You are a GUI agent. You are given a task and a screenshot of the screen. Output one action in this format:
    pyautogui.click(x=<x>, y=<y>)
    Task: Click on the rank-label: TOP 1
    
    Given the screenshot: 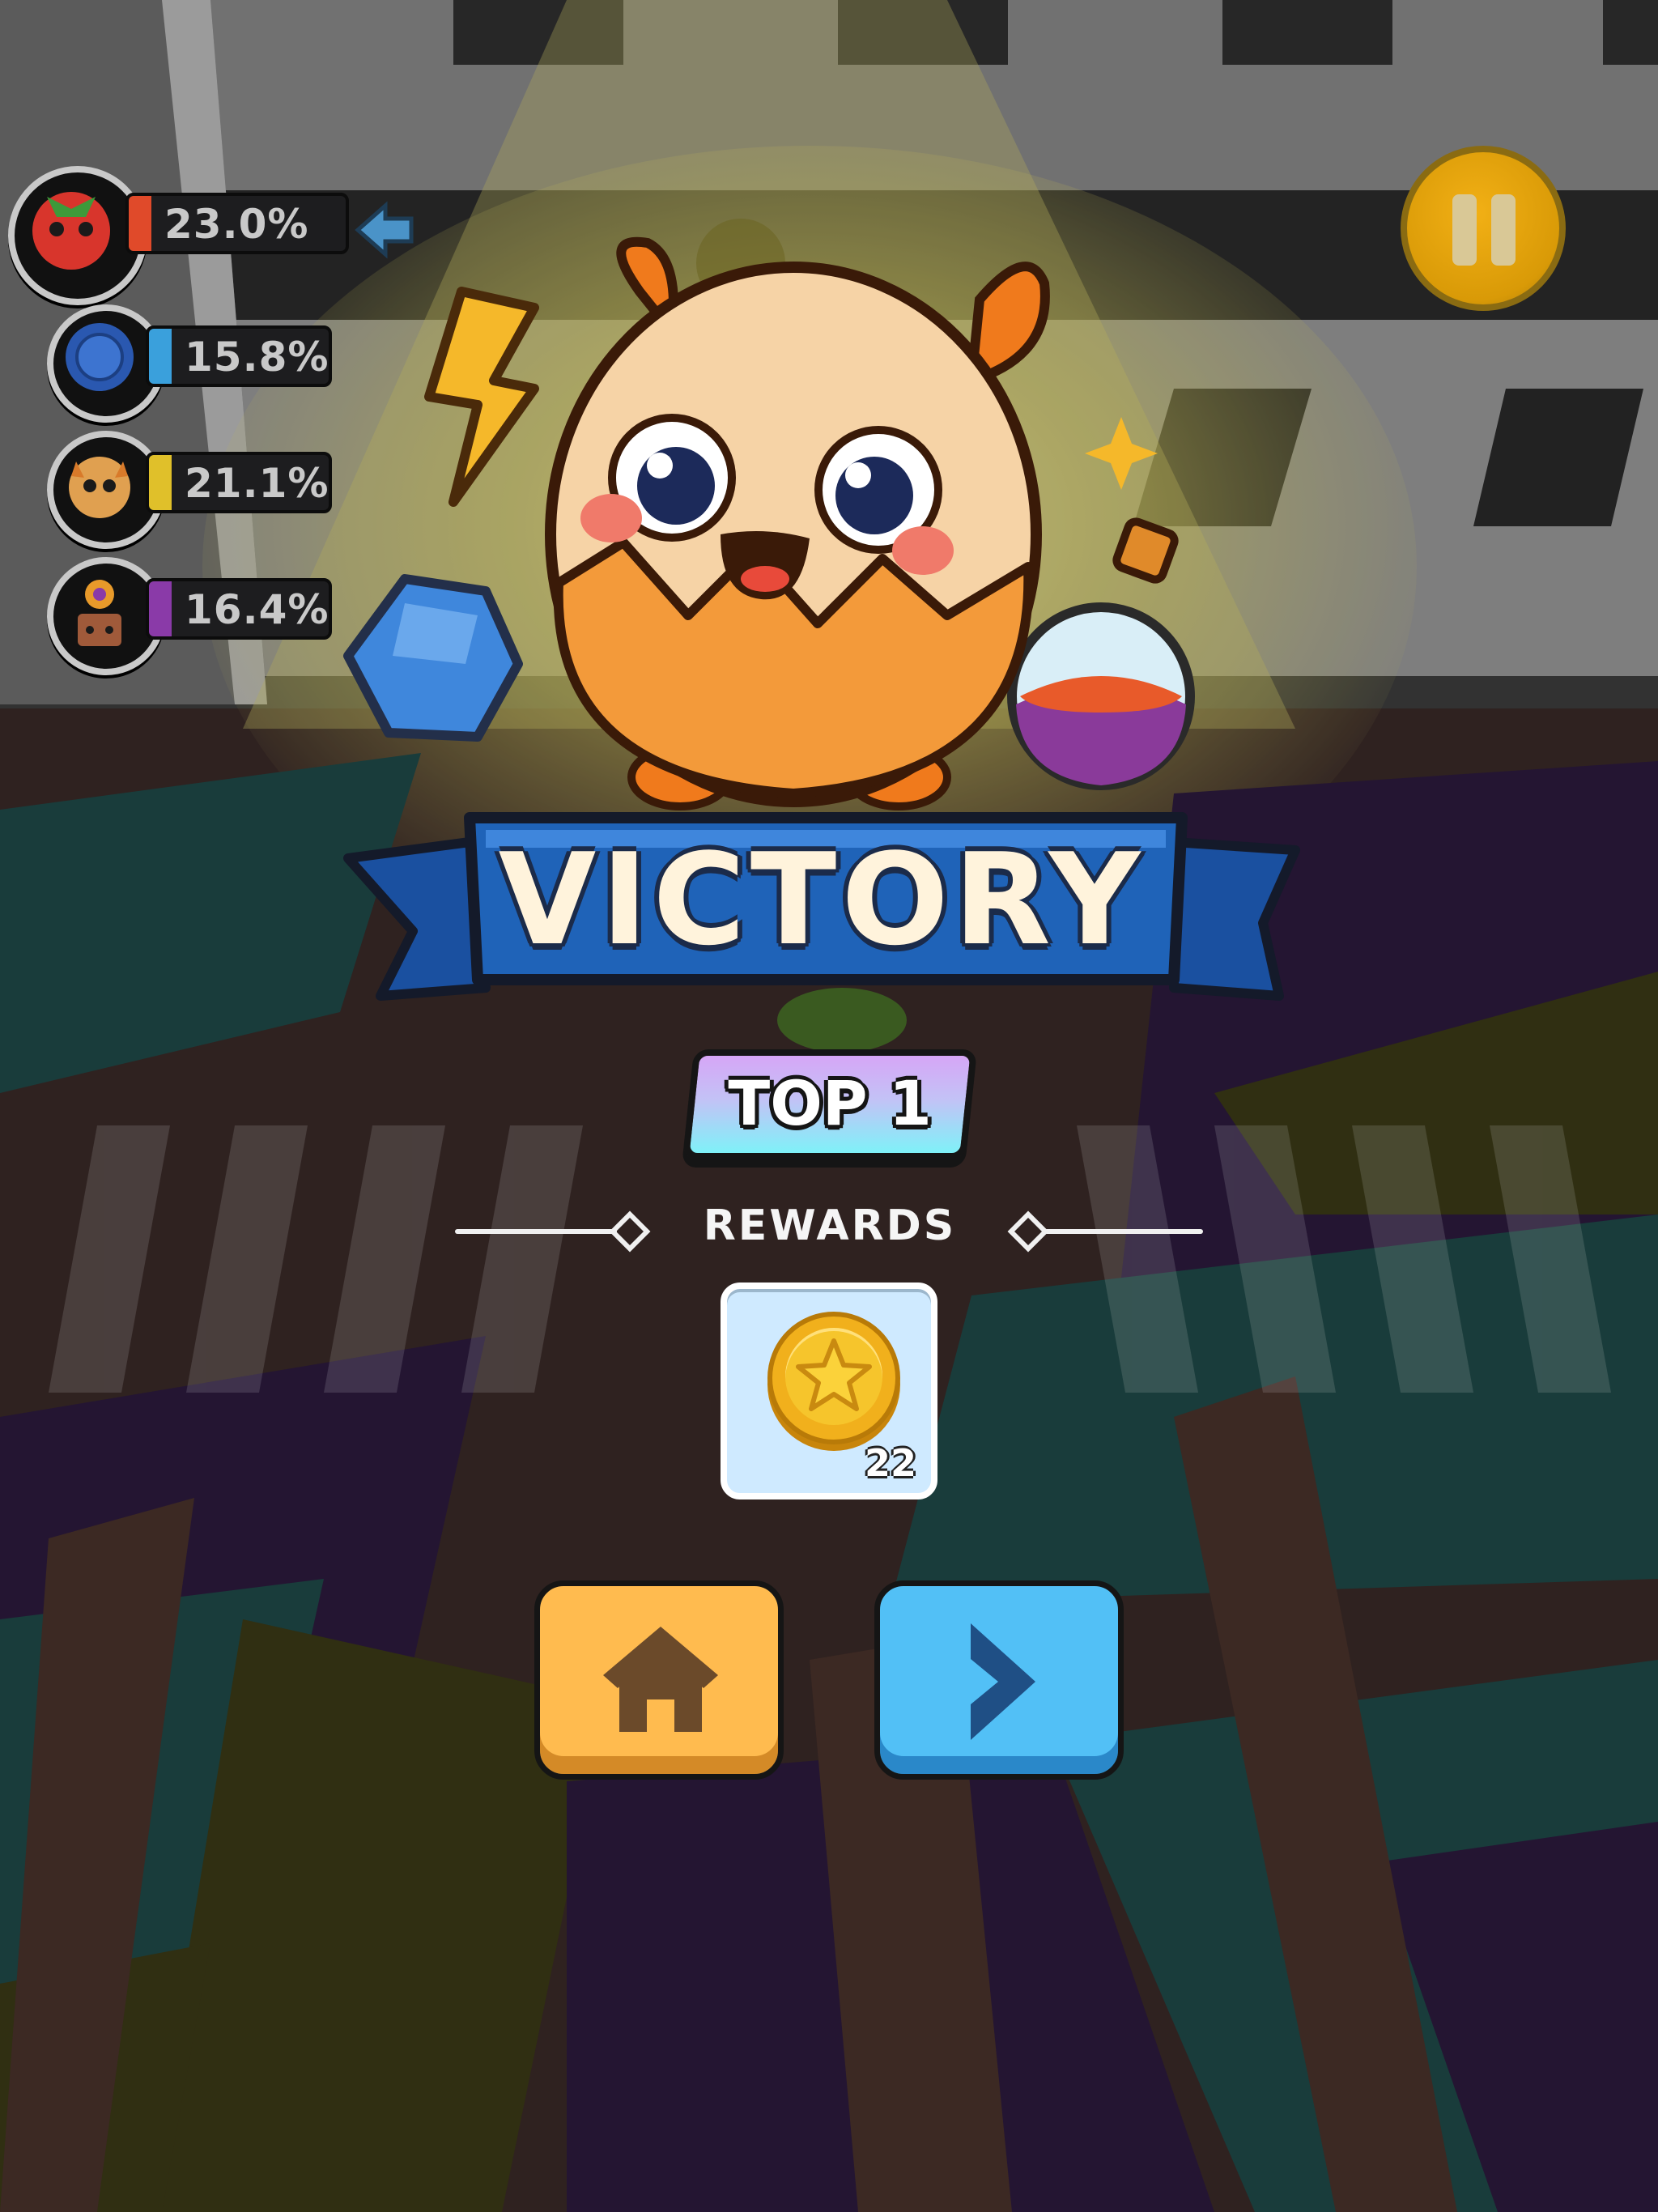 What is the action you would take?
    pyautogui.click(x=830, y=1103)
    